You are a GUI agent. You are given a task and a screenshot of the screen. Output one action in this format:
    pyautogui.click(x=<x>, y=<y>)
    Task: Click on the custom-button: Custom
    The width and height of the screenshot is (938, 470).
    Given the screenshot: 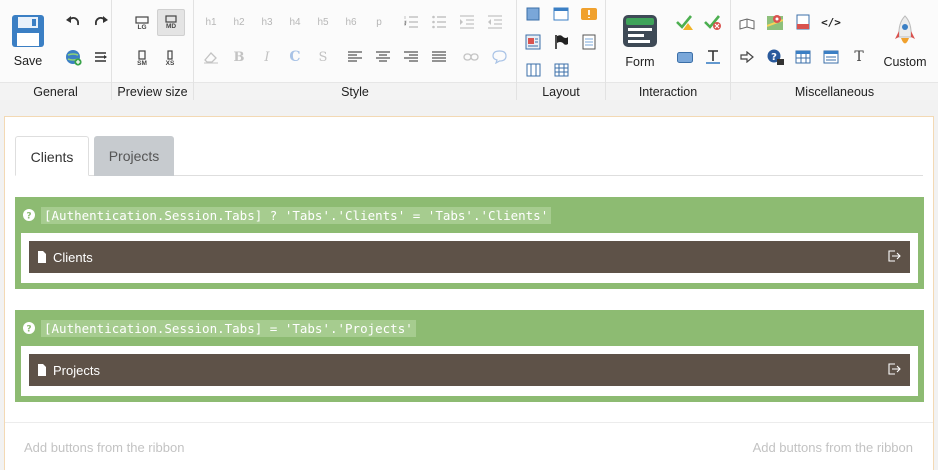 What is the action you would take?
    pyautogui.click(x=905, y=42)
    